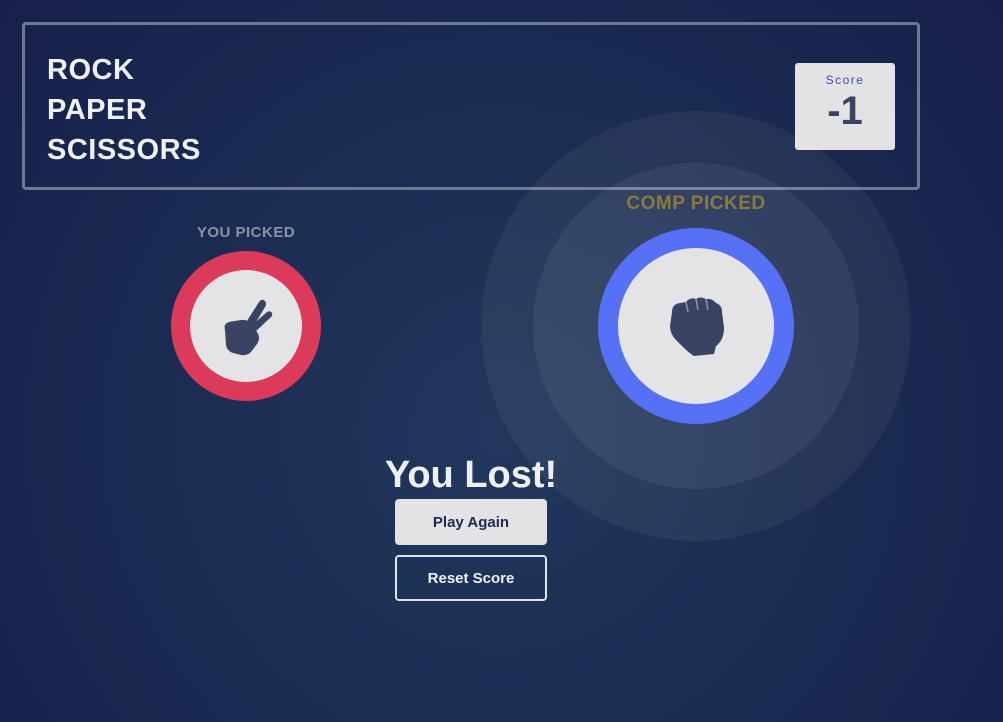 The image size is (1003, 722). I want to click on result-text: You Lost!, so click(471, 475).